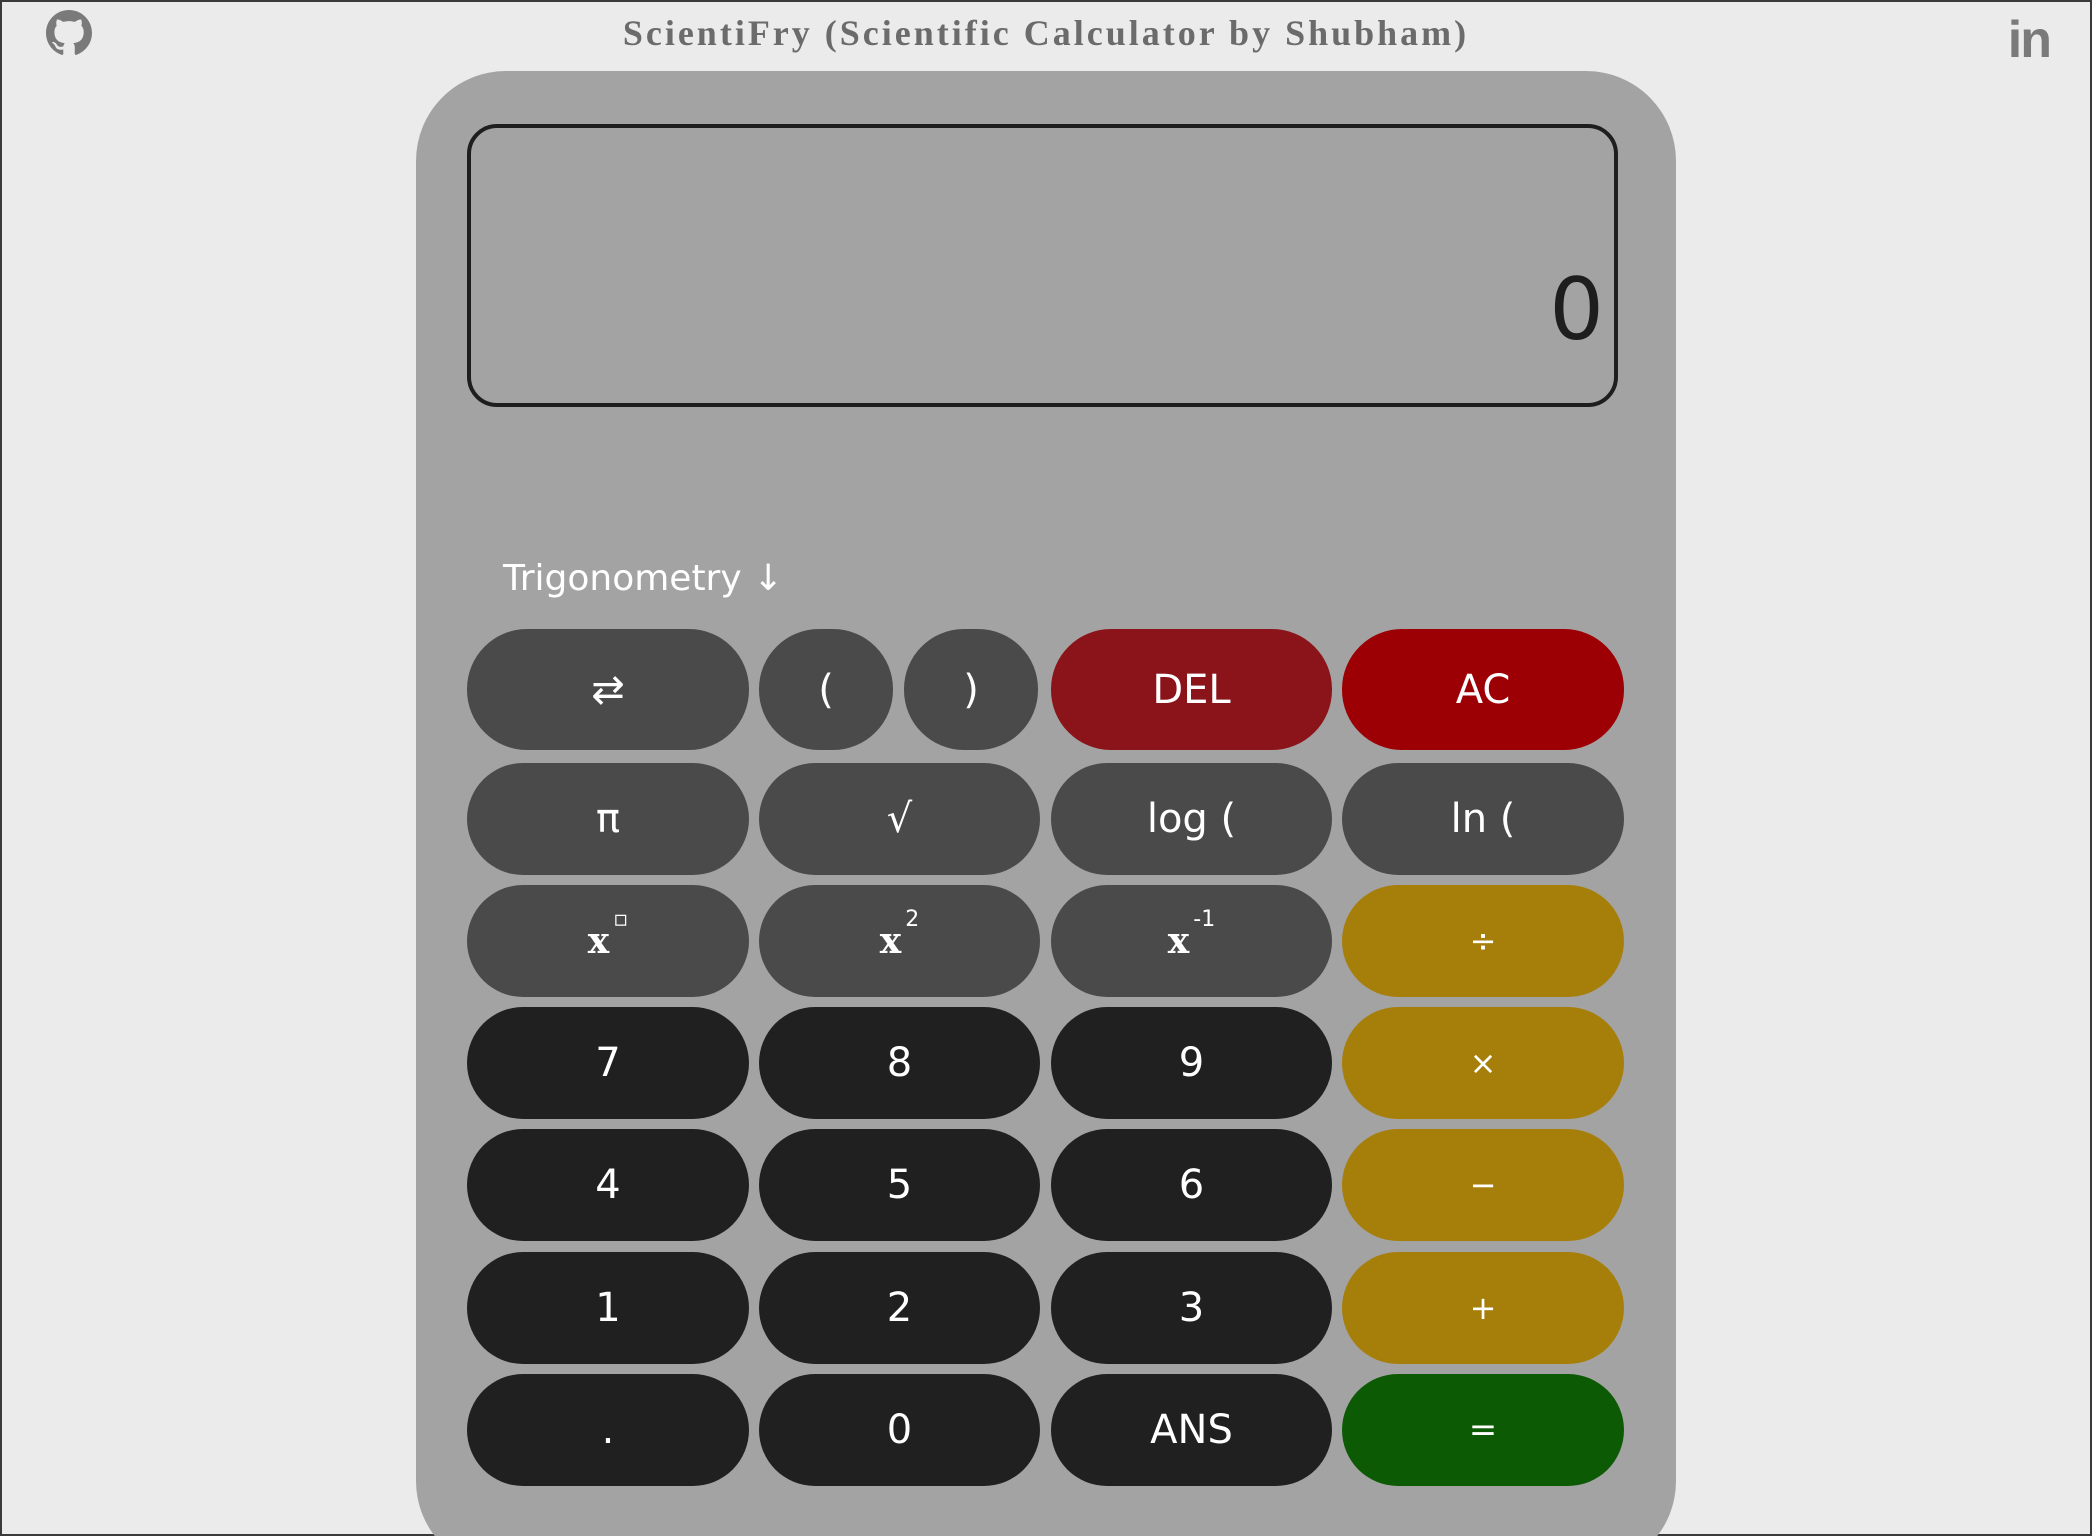 Image resolution: width=2092 pixels, height=1536 pixels. Describe the element at coordinates (1576, 310) in the screenshot. I see `display-value: 0` at that location.